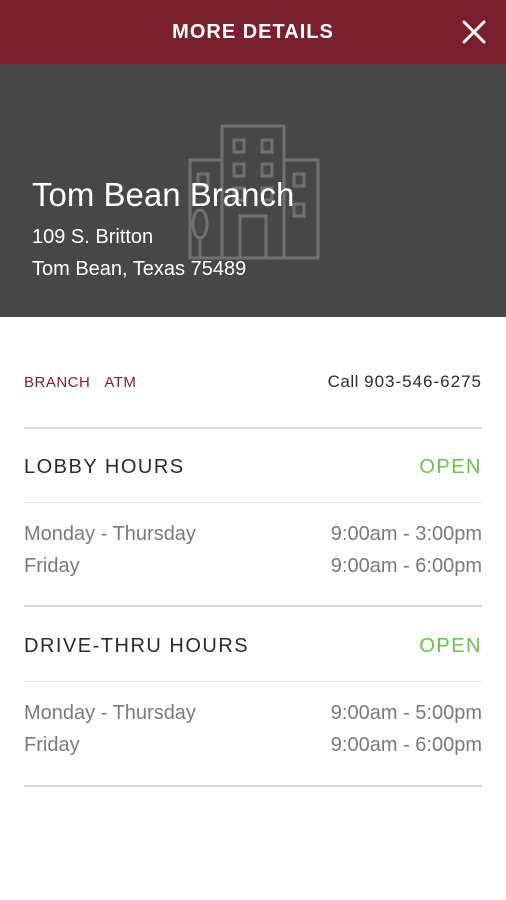  What do you see at coordinates (343, 381) in the screenshot?
I see `call-label: Call` at bounding box center [343, 381].